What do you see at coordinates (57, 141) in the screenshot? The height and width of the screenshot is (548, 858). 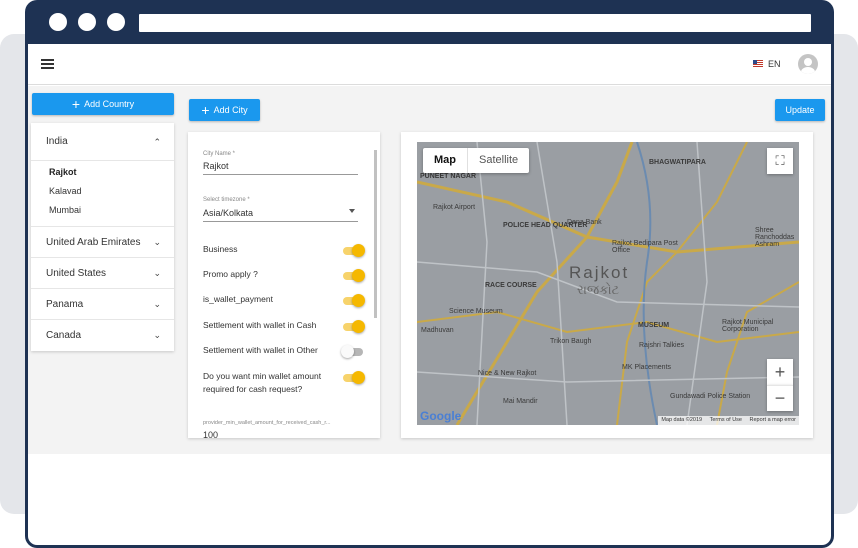 I see `country-name: India` at bounding box center [57, 141].